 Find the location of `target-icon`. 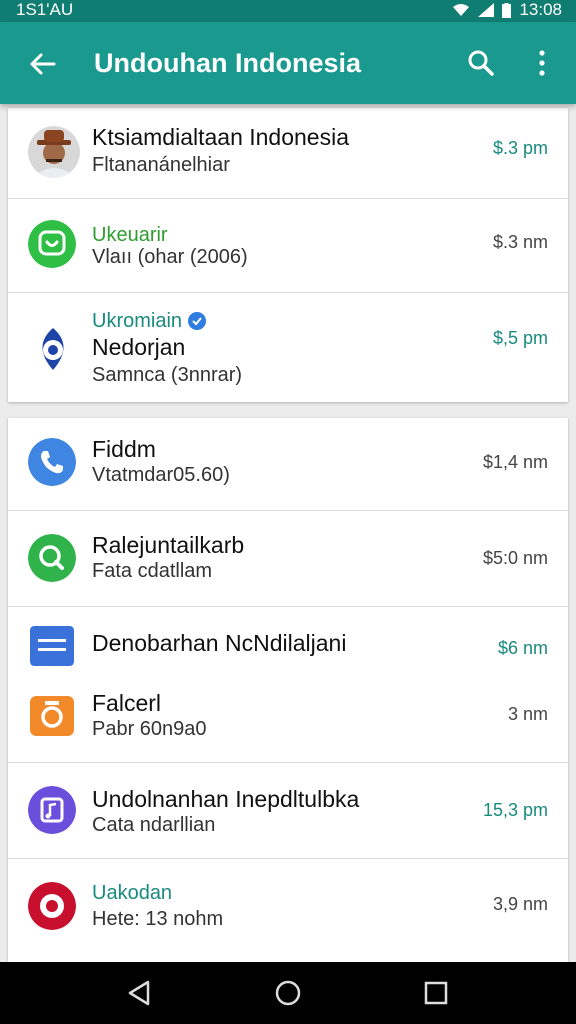

target-icon is located at coordinates (52, 906).